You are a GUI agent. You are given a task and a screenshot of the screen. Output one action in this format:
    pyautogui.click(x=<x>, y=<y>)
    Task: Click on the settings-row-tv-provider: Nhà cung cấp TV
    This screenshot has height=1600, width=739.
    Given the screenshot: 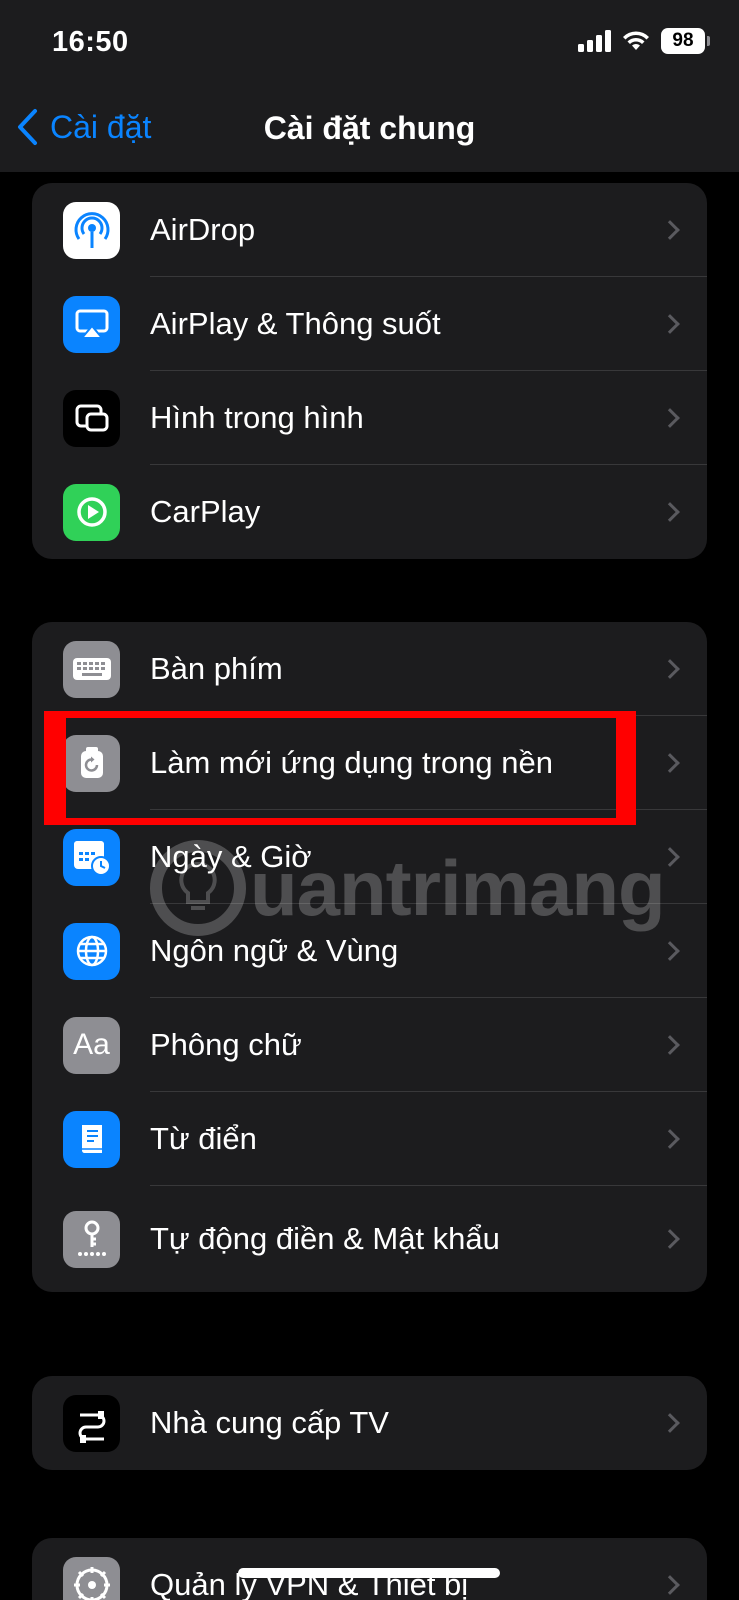 What is the action you would take?
    pyautogui.click(x=369, y=1423)
    